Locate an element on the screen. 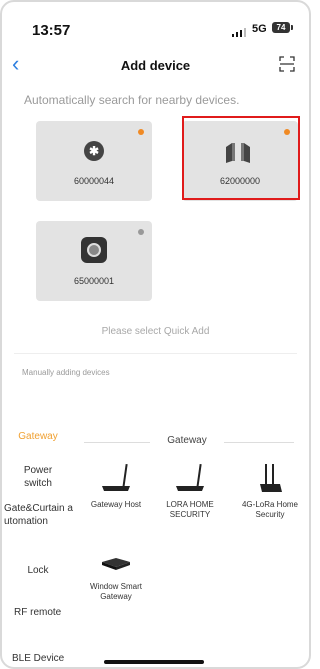 This screenshot has height=669, width=320. gateway-icon is located at coordinates (94, 250).